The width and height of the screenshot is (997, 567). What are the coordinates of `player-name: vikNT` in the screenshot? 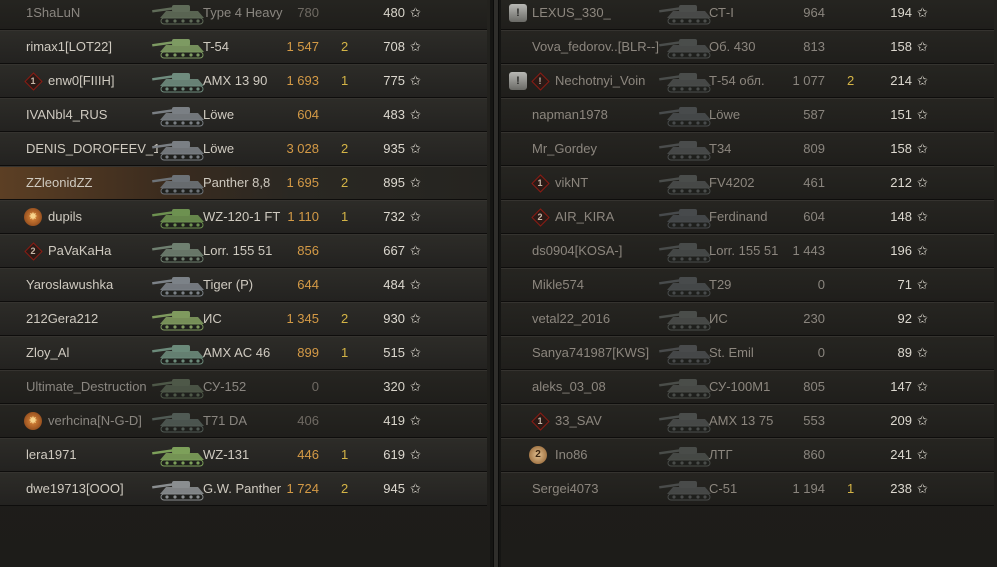 It's located at (572, 182).